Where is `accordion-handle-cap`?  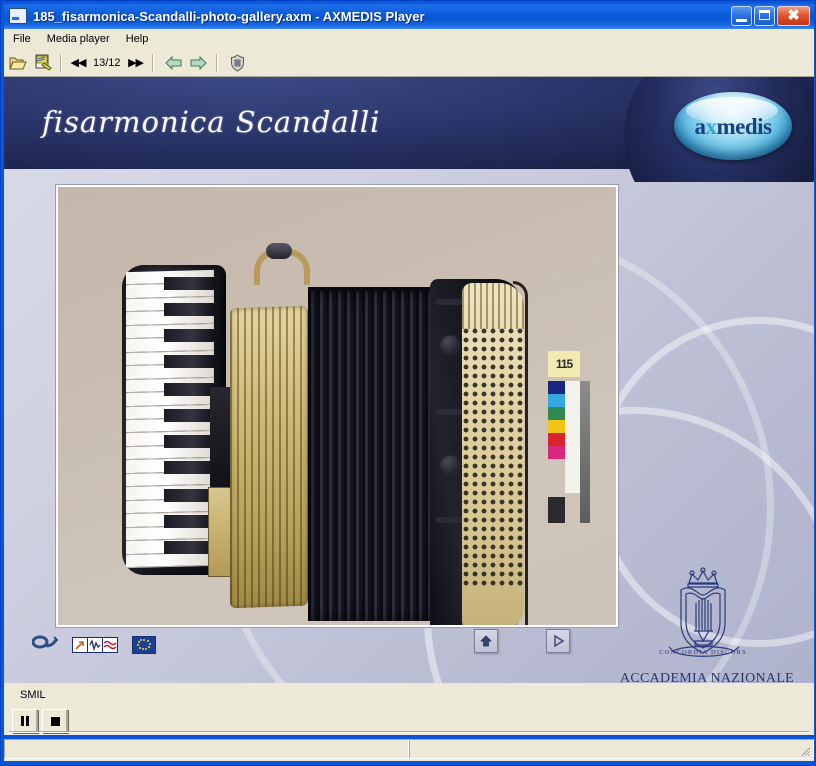
accordion-handle-cap is located at coordinates (279, 251).